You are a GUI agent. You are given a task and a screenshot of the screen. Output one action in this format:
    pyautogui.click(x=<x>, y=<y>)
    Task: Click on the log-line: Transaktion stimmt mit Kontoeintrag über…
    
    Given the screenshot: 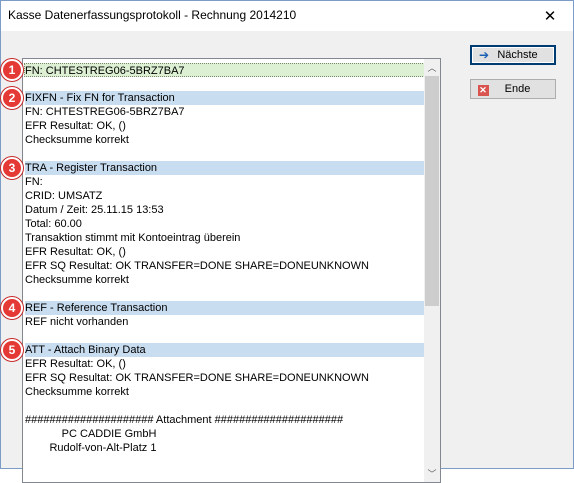 What is the action you would take?
    pyautogui.click(x=225, y=238)
    